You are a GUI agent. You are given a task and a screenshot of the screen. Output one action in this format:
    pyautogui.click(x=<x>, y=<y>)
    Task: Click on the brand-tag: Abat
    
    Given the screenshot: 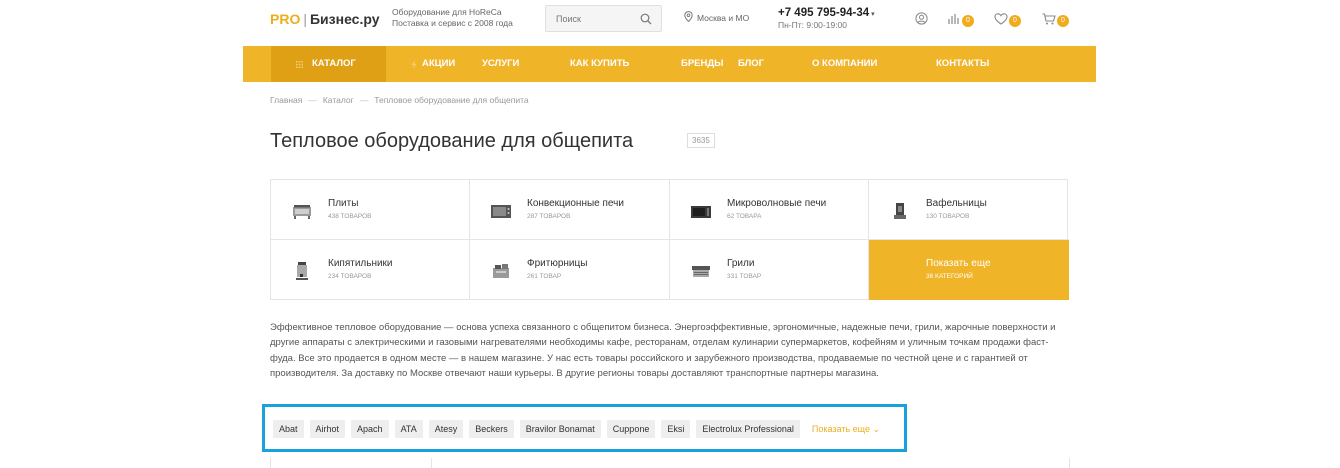 What is the action you would take?
    pyautogui.click(x=288, y=429)
    